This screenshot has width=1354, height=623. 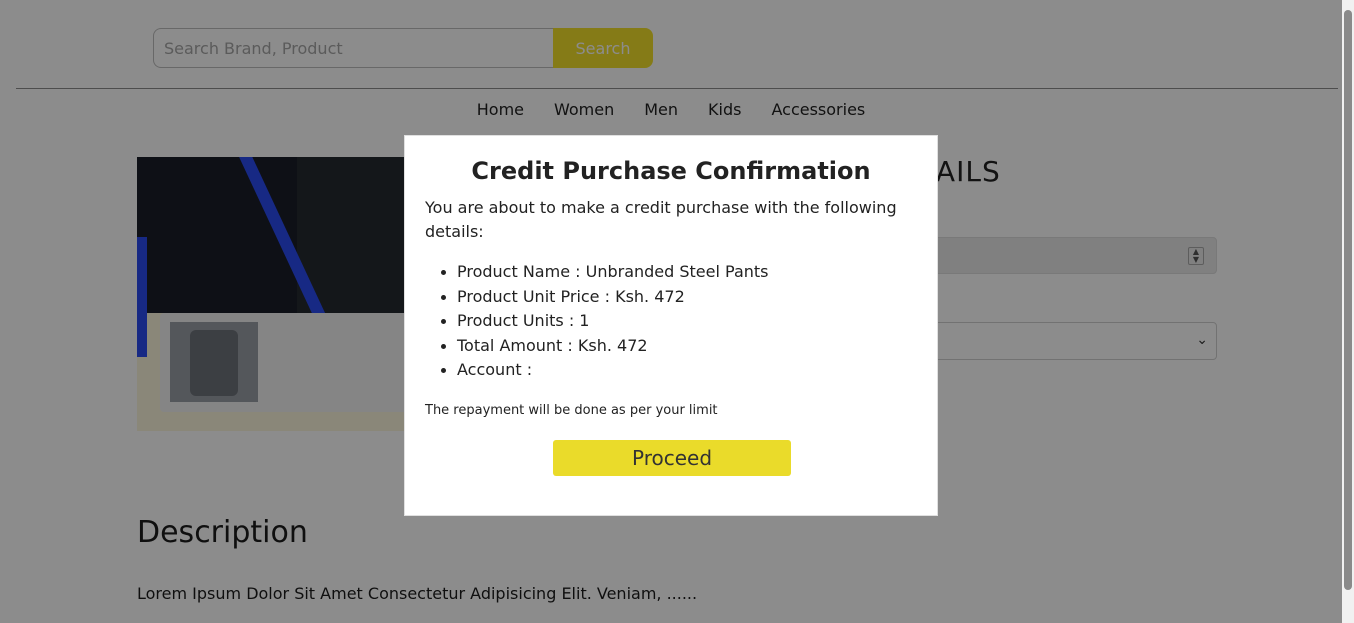 What do you see at coordinates (671, 171) in the screenshot?
I see `modal-title: Credit Purchase Confirmation` at bounding box center [671, 171].